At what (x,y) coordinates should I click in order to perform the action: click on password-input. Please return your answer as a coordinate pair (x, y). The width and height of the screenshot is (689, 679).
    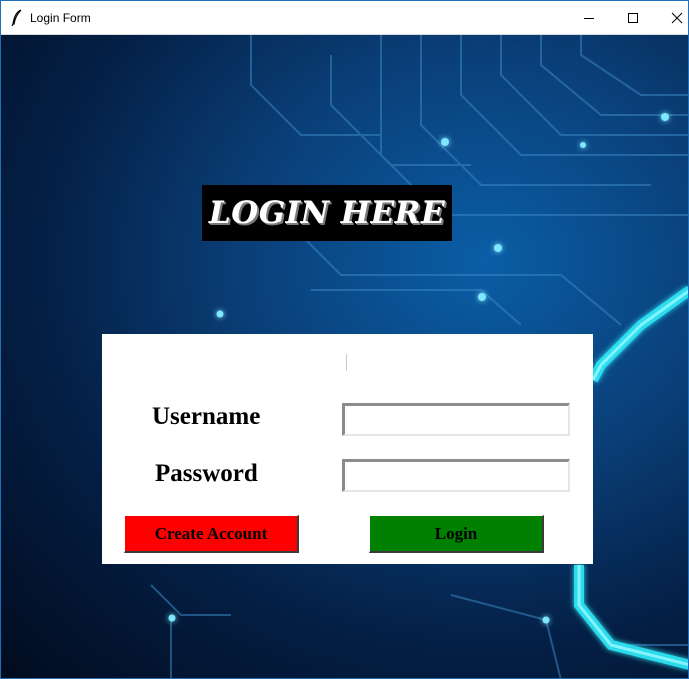
    Looking at the image, I should click on (456, 475).